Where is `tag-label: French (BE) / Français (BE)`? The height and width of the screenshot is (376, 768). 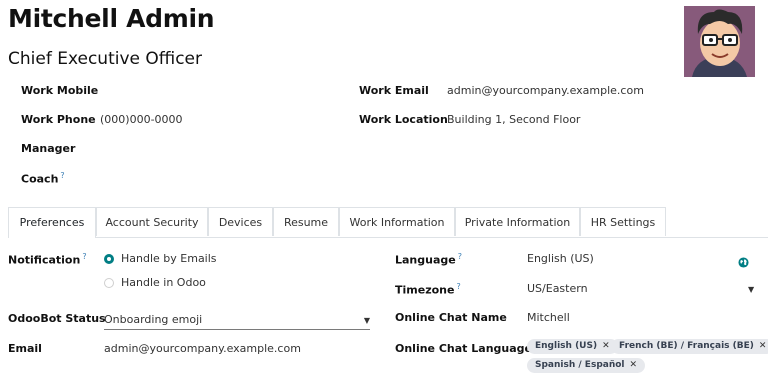
tag-label: French (BE) / Français (BE) is located at coordinates (686, 346).